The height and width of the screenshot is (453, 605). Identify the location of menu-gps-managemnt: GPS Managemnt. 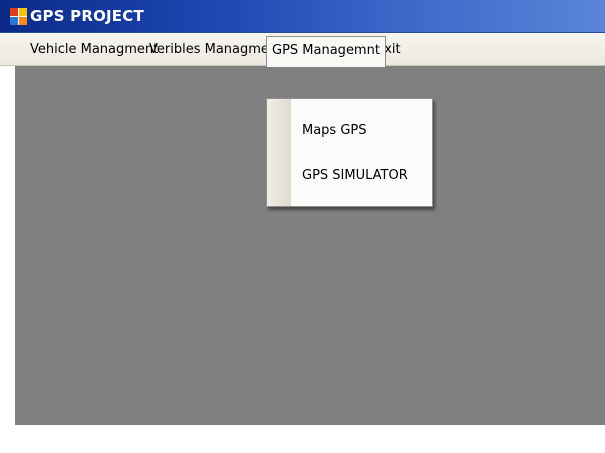
(326, 51).